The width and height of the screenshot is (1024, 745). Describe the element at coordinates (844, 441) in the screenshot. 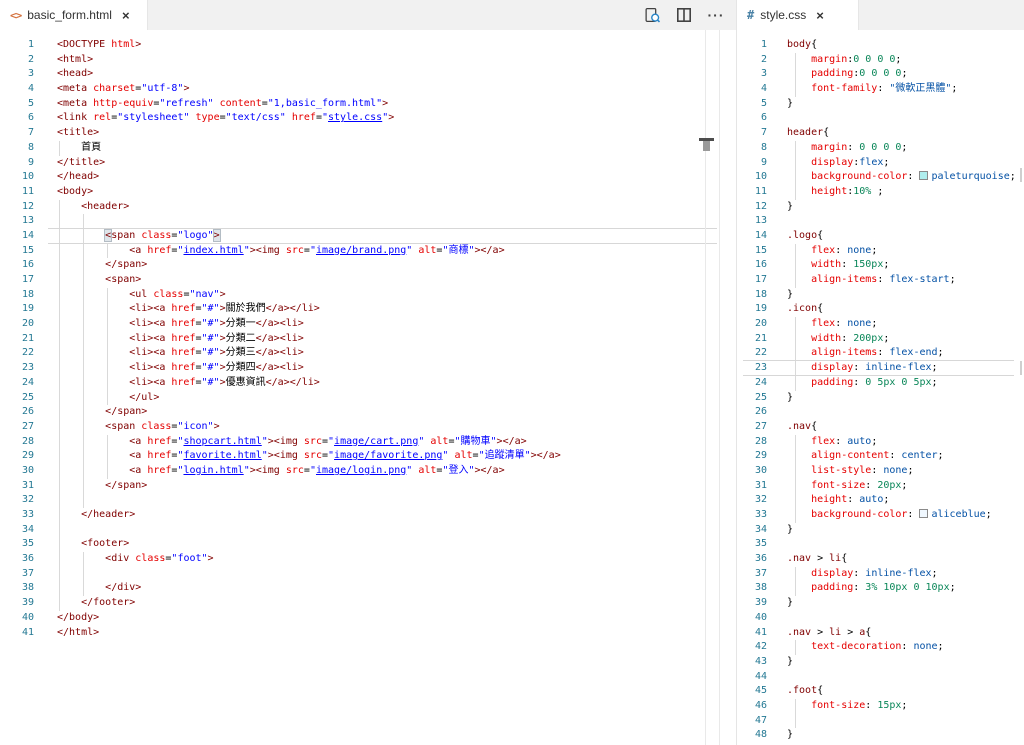

I see `code-text: flex: auto;` at that location.